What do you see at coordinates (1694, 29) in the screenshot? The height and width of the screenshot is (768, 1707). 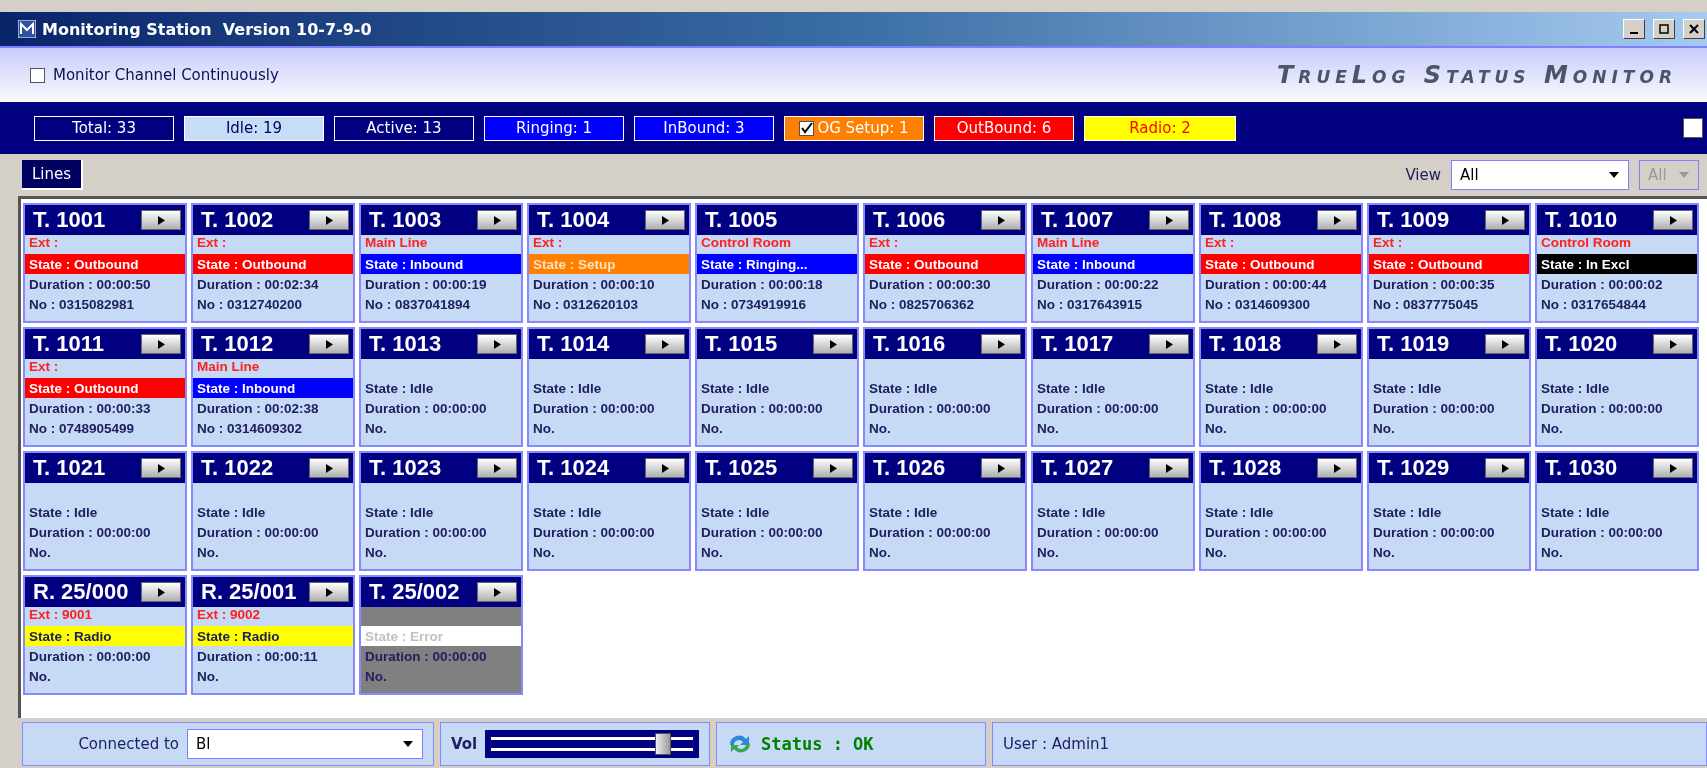 I see `close-button` at bounding box center [1694, 29].